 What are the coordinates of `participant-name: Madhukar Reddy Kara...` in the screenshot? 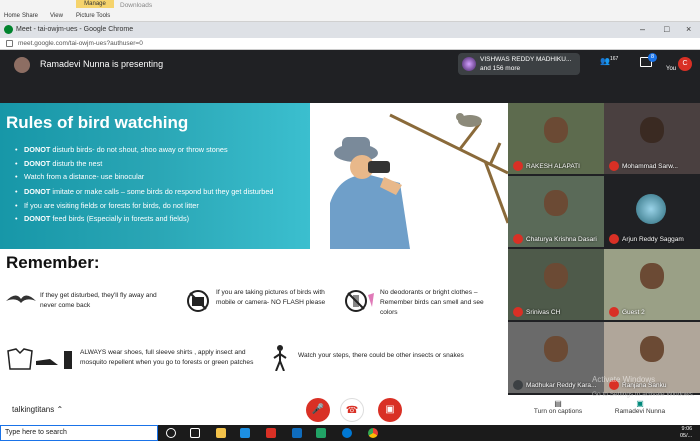 It's located at (561, 385).